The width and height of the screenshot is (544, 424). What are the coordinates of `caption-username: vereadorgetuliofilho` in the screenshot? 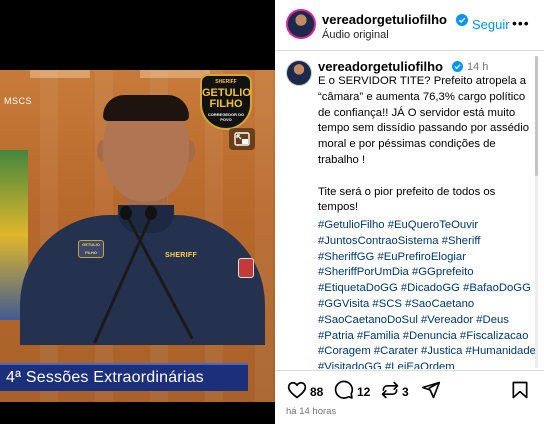 It's located at (380, 66).